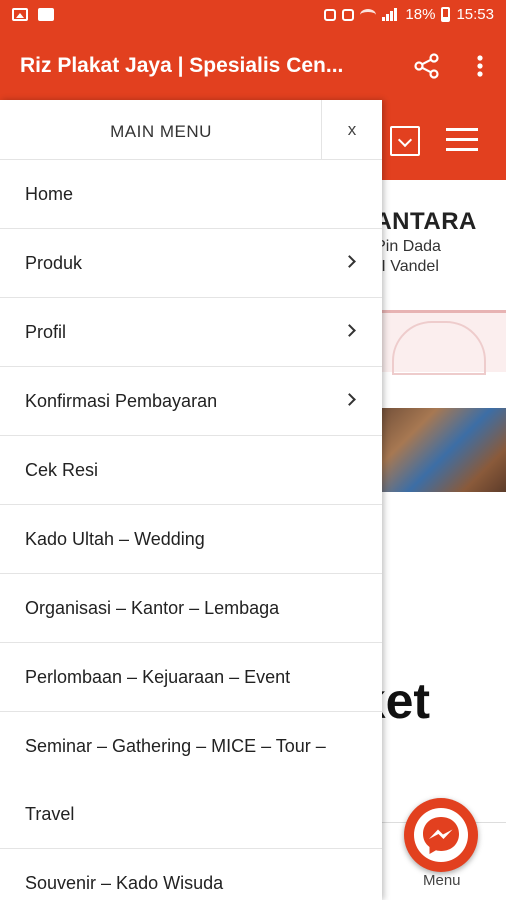  Describe the element at coordinates (158, 677) in the screenshot. I see `menu-item-label: Perlombaan – Kejuaraan – Event` at that location.